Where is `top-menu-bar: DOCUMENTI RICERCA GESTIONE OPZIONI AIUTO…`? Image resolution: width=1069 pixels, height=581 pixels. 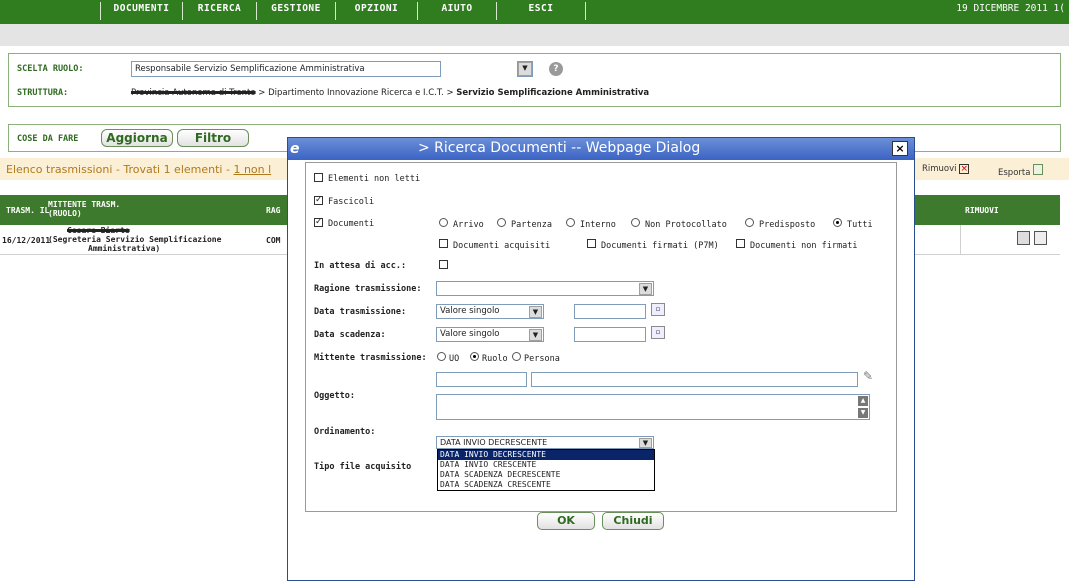 top-menu-bar: DOCUMENTI RICERCA GESTIONE OPZIONI AIUTO… is located at coordinates (534, 12).